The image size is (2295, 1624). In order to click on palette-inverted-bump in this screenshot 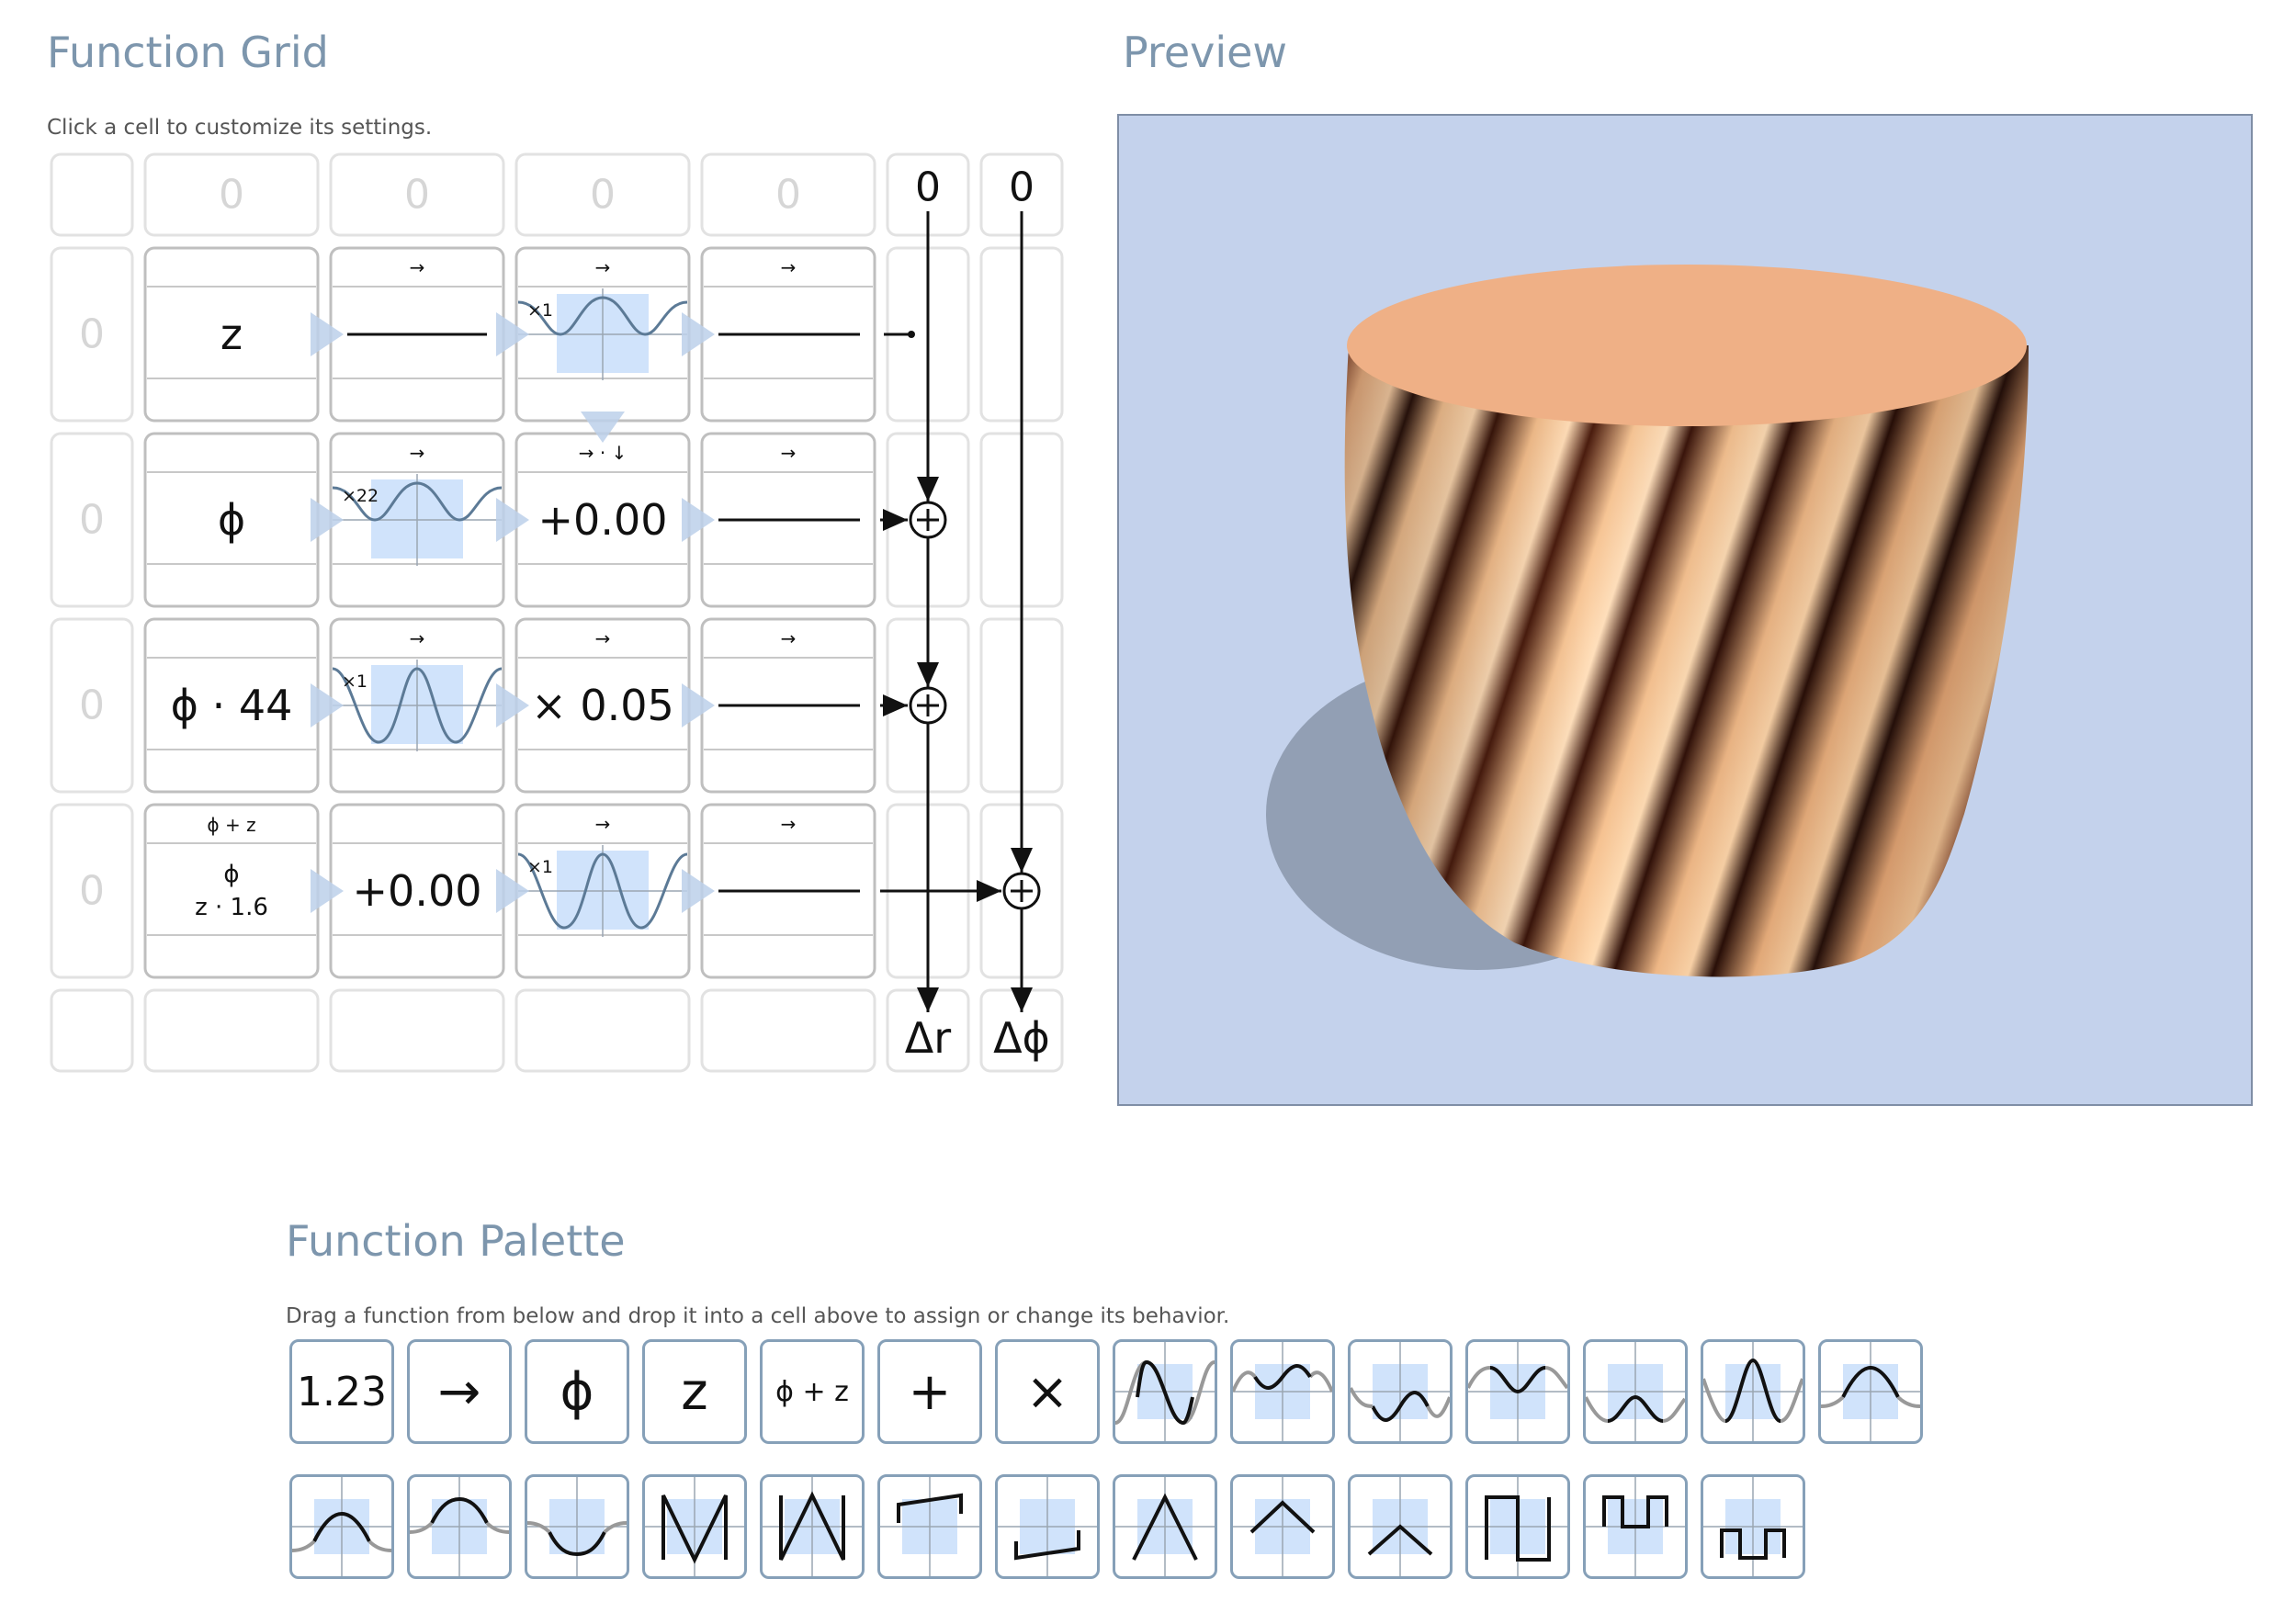, I will do `click(1636, 1391)`.